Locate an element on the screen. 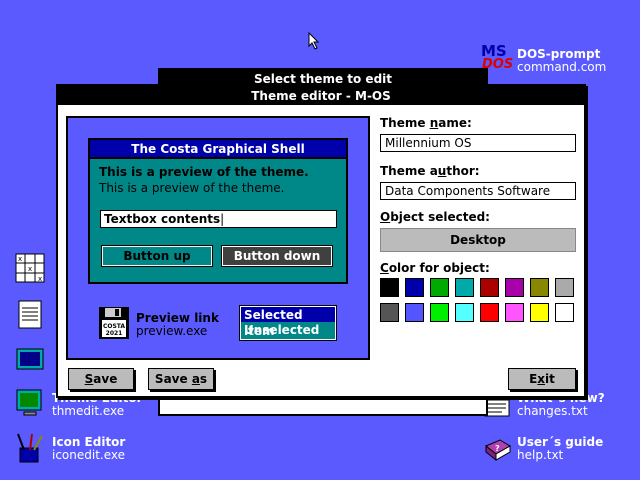 The height and width of the screenshot is (480, 640). preview-window-title: The Costa Graphical Shell is located at coordinates (218, 149).